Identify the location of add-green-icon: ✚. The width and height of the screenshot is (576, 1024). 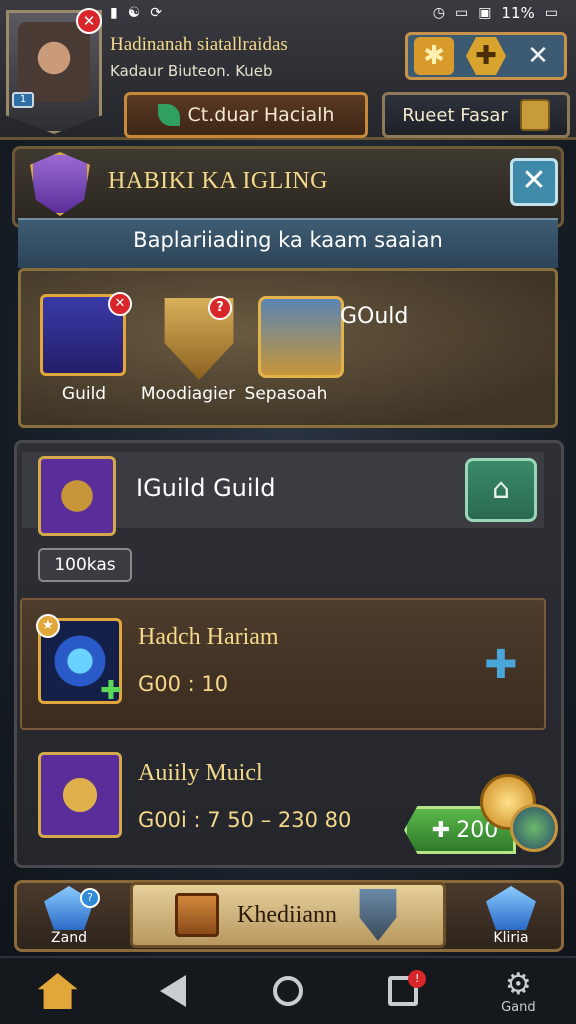
(111, 691).